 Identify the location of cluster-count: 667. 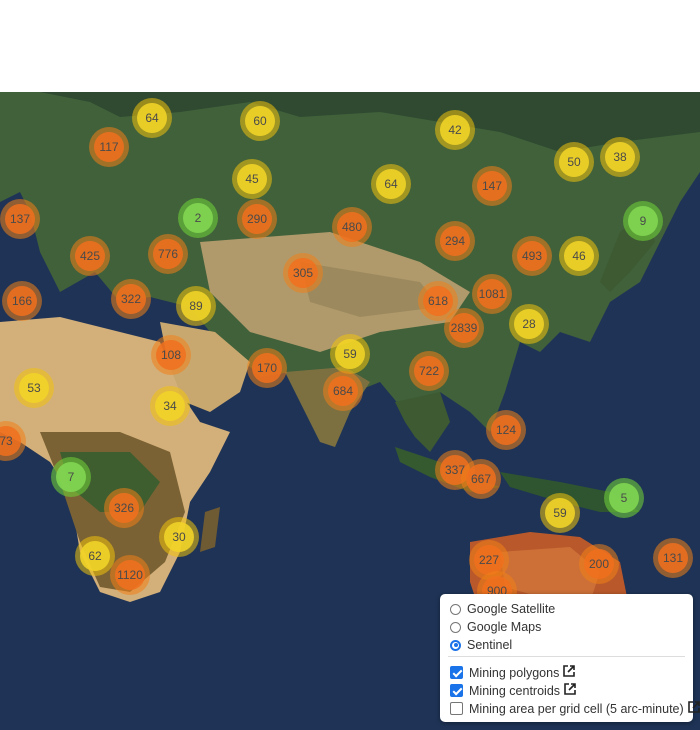
(481, 479).